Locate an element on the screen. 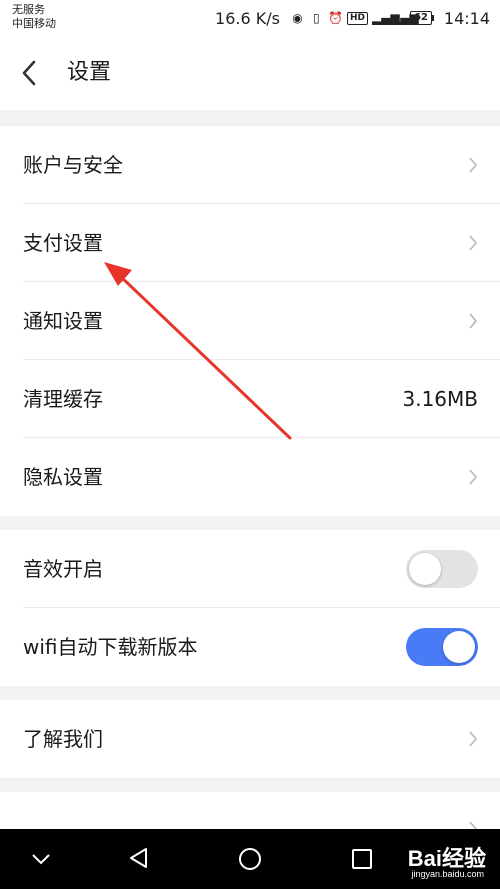 The width and height of the screenshot is (500, 889). status-icons: 16.6 K/s ◉ ▯ ⏰ HD ▂▄▆ ▂▄▆ 62 14:14 is located at coordinates (352, 18).